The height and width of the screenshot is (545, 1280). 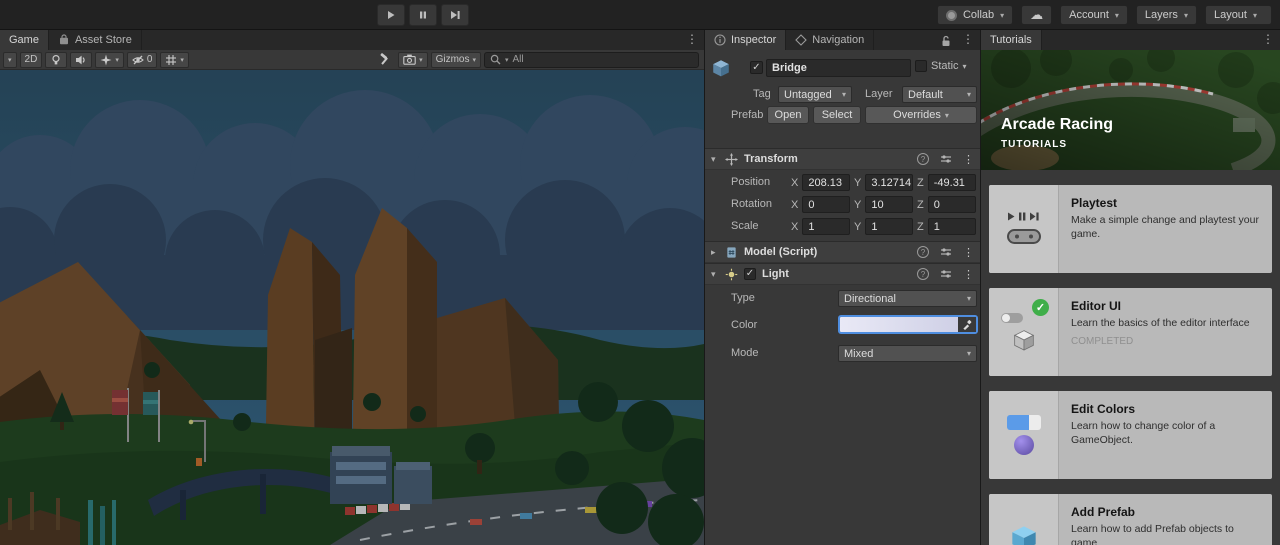 What do you see at coordinates (384, 60) in the screenshot?
I see `editor-tools-button` at bounding box center [384, 60].